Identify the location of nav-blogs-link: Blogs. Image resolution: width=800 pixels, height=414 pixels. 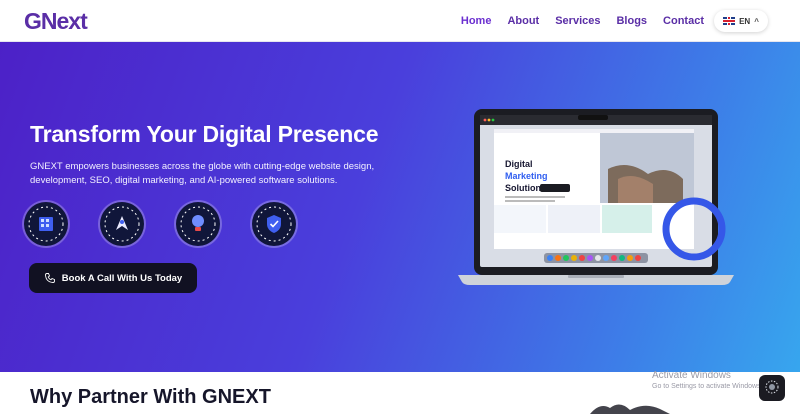
(631, 21).